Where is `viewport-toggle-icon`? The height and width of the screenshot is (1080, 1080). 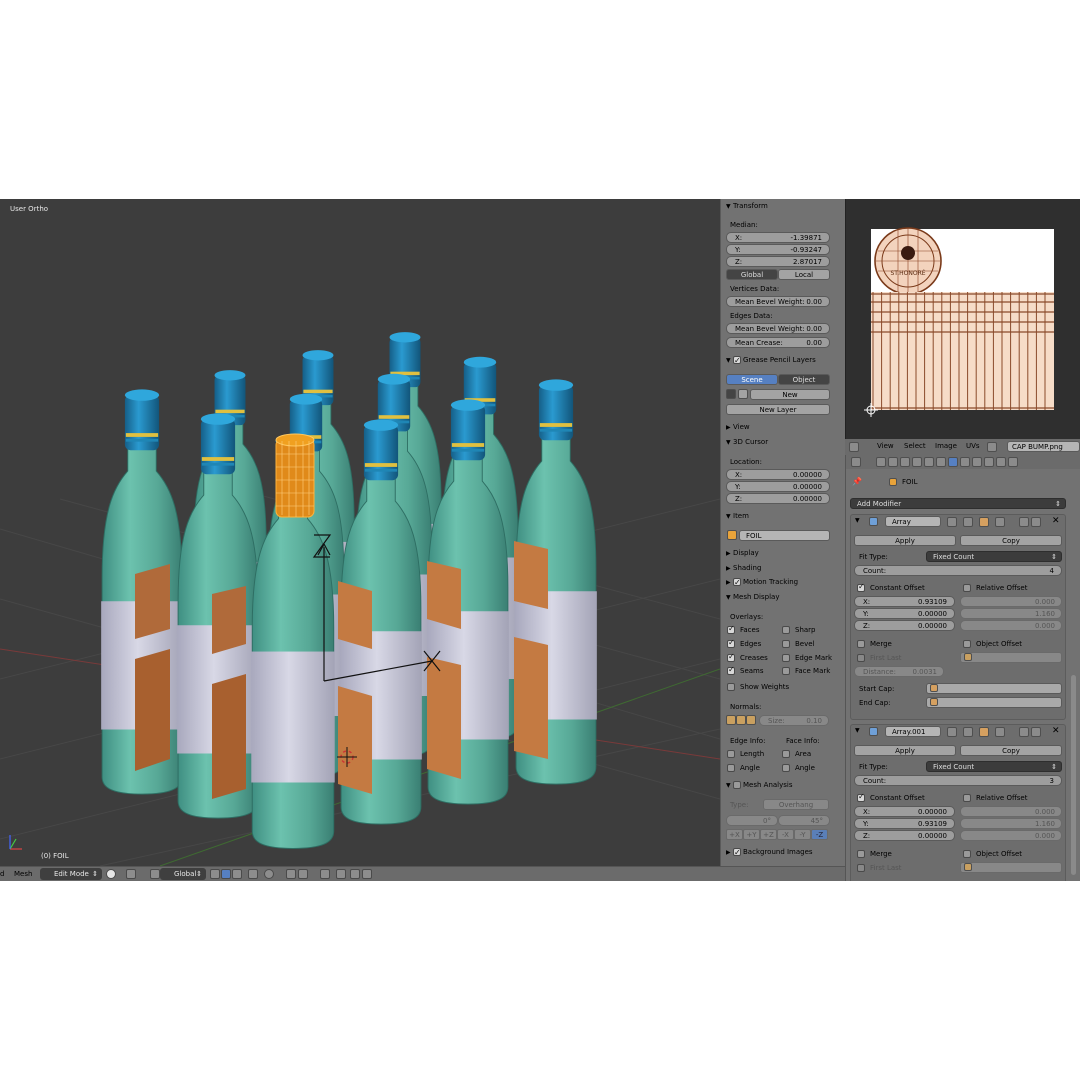 viewport-toggle-icon is located at coordinates (968, 522).